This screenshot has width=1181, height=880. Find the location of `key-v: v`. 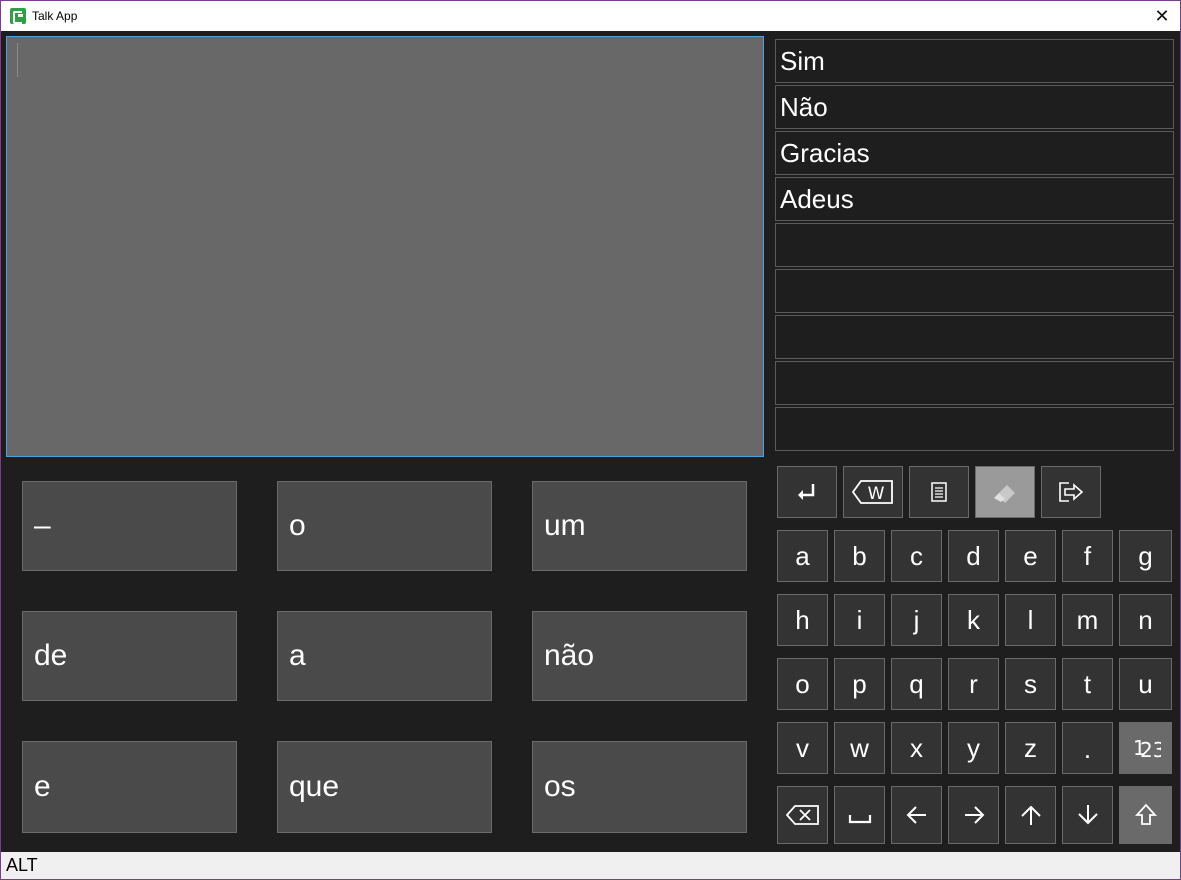

key-v: v is located at coordinates (802, 748).